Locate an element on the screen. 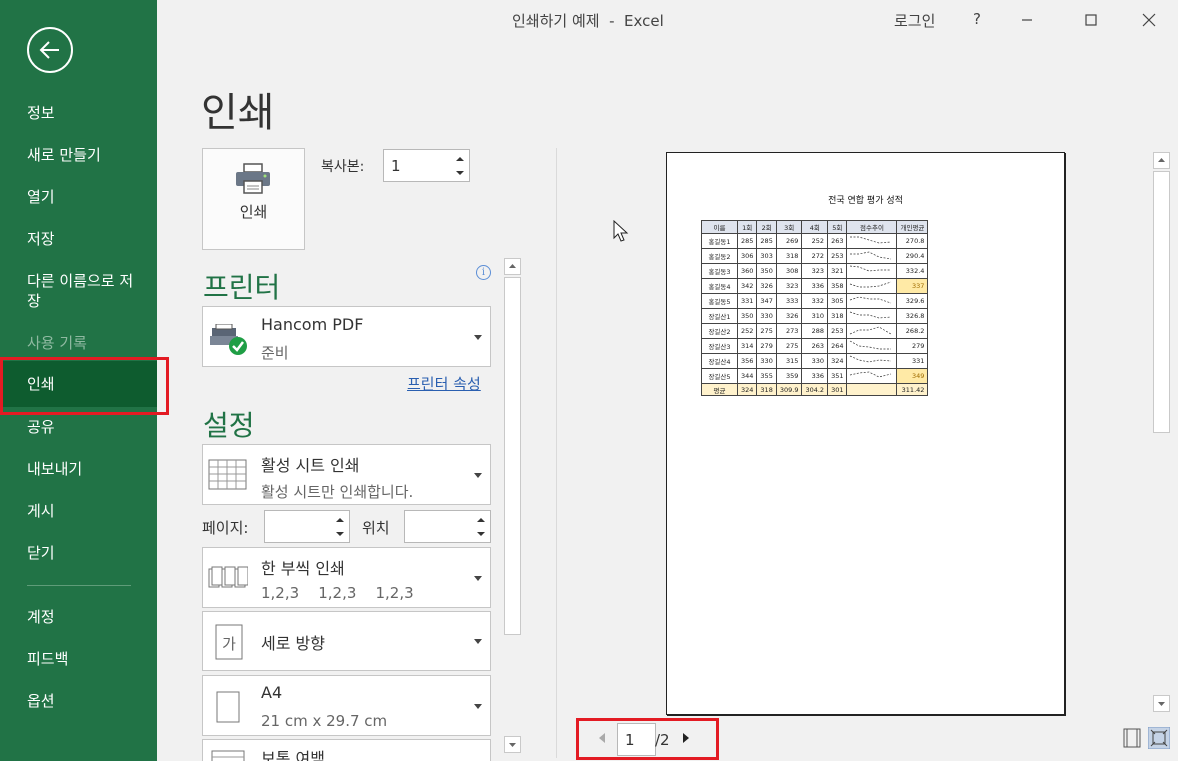  overall-average-cell: 311.42 is located at coordinates (912, 389).